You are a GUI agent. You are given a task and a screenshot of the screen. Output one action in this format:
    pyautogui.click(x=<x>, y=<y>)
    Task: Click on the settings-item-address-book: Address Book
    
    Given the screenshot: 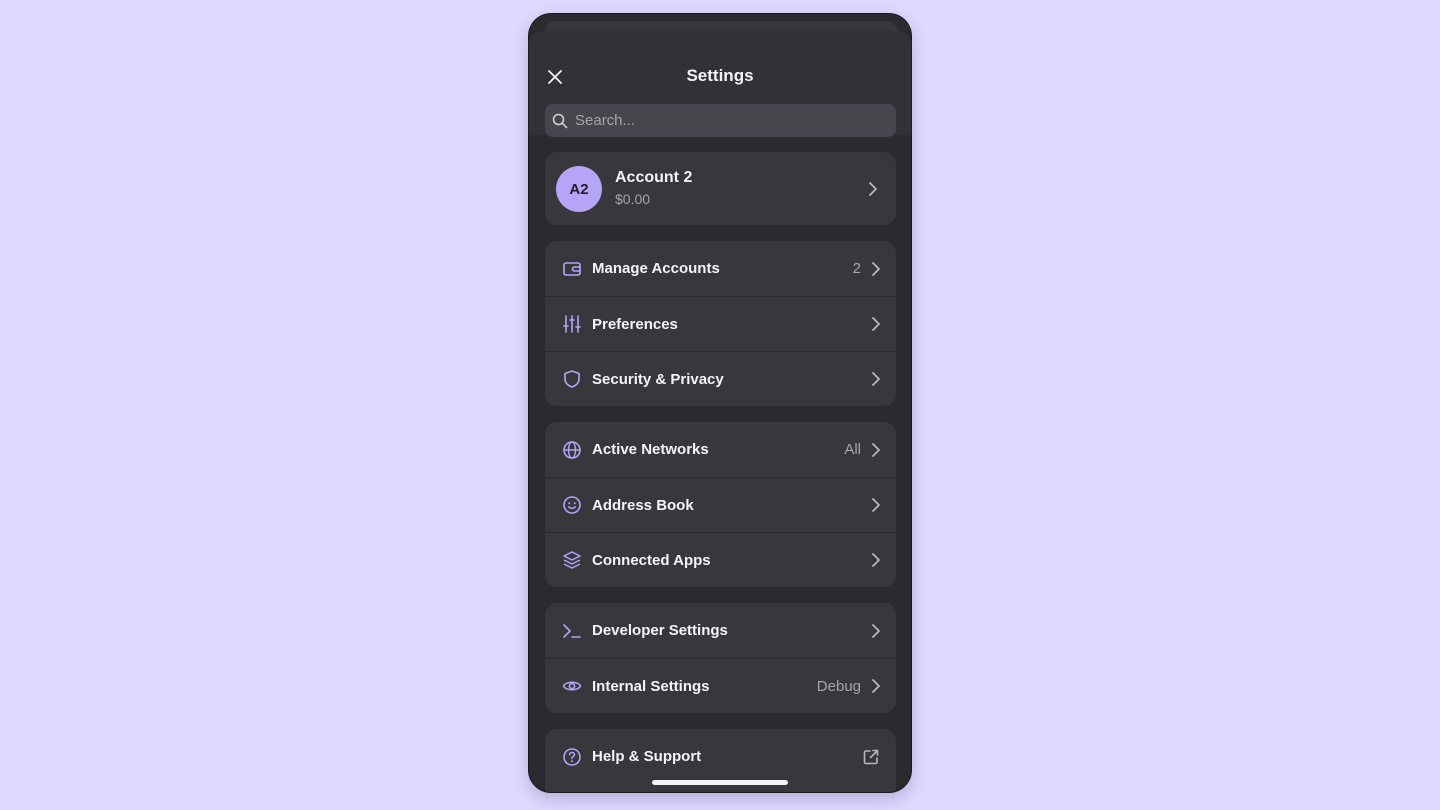 What is the action you would take?
    pyautogui.click(x=720, y=504)
    